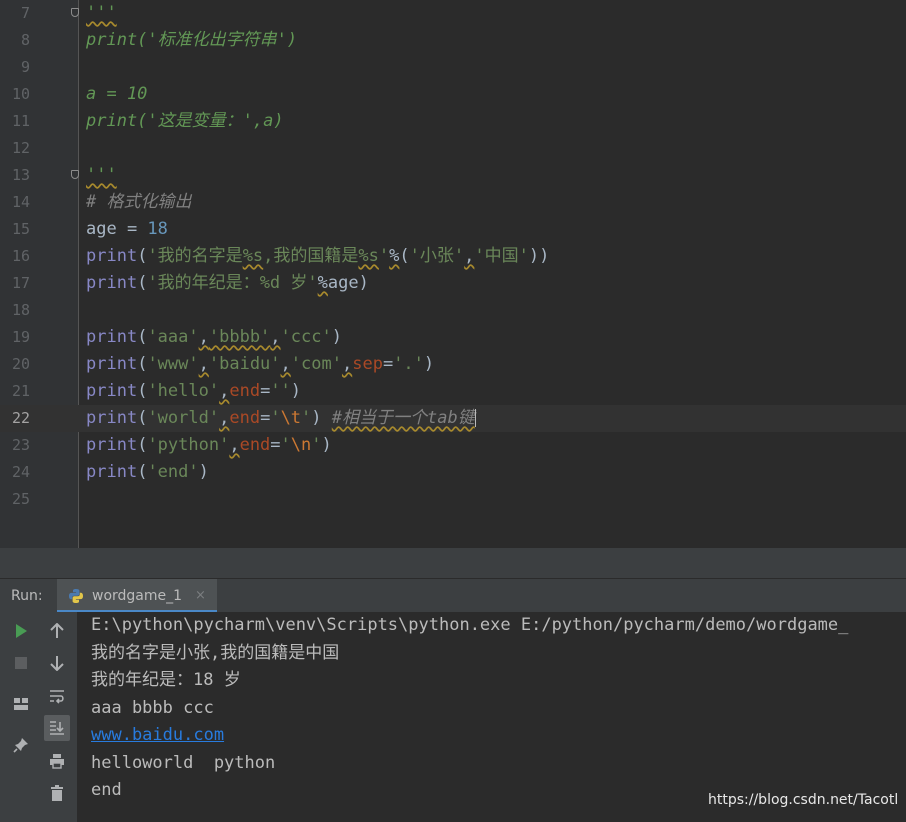  What do you see at coordinates (20, 472) in the screenshot?
I see `line-number: 24` at bounding box center [20, 472].